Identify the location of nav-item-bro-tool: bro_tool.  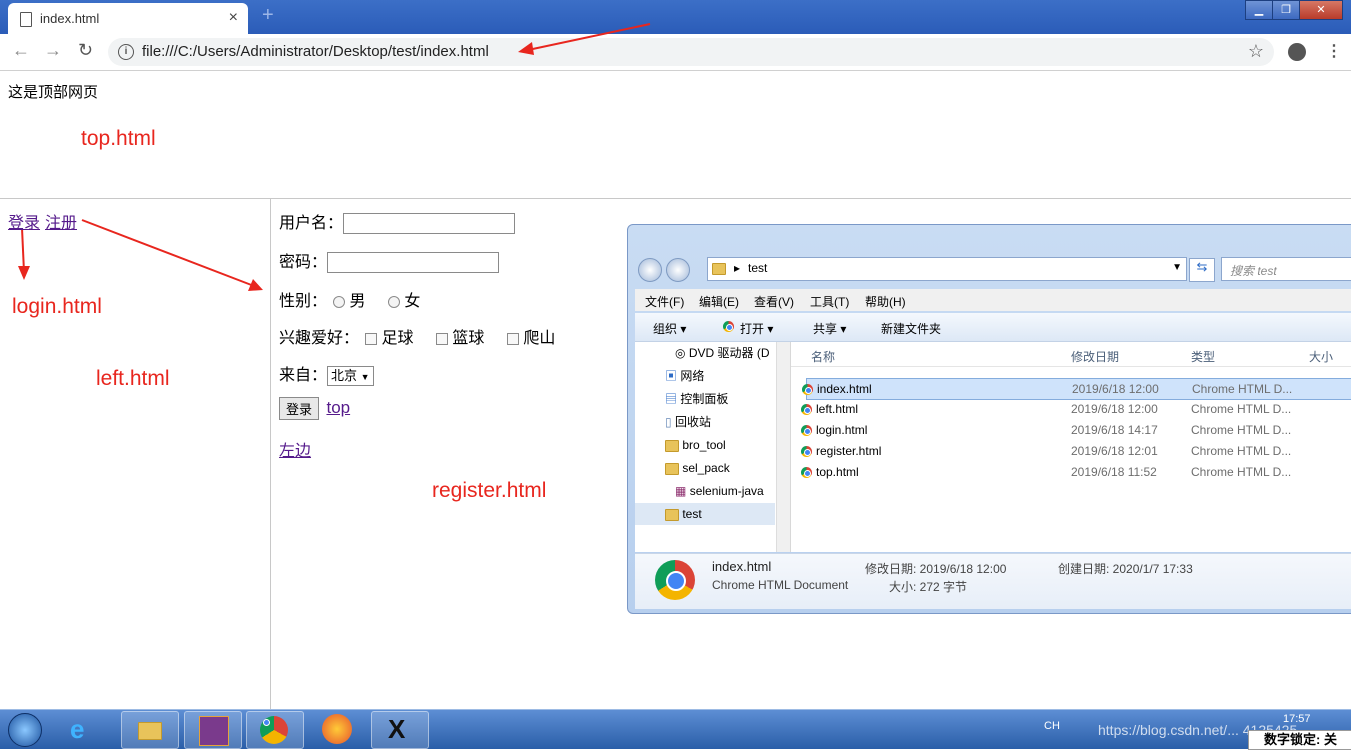
(695, 445).